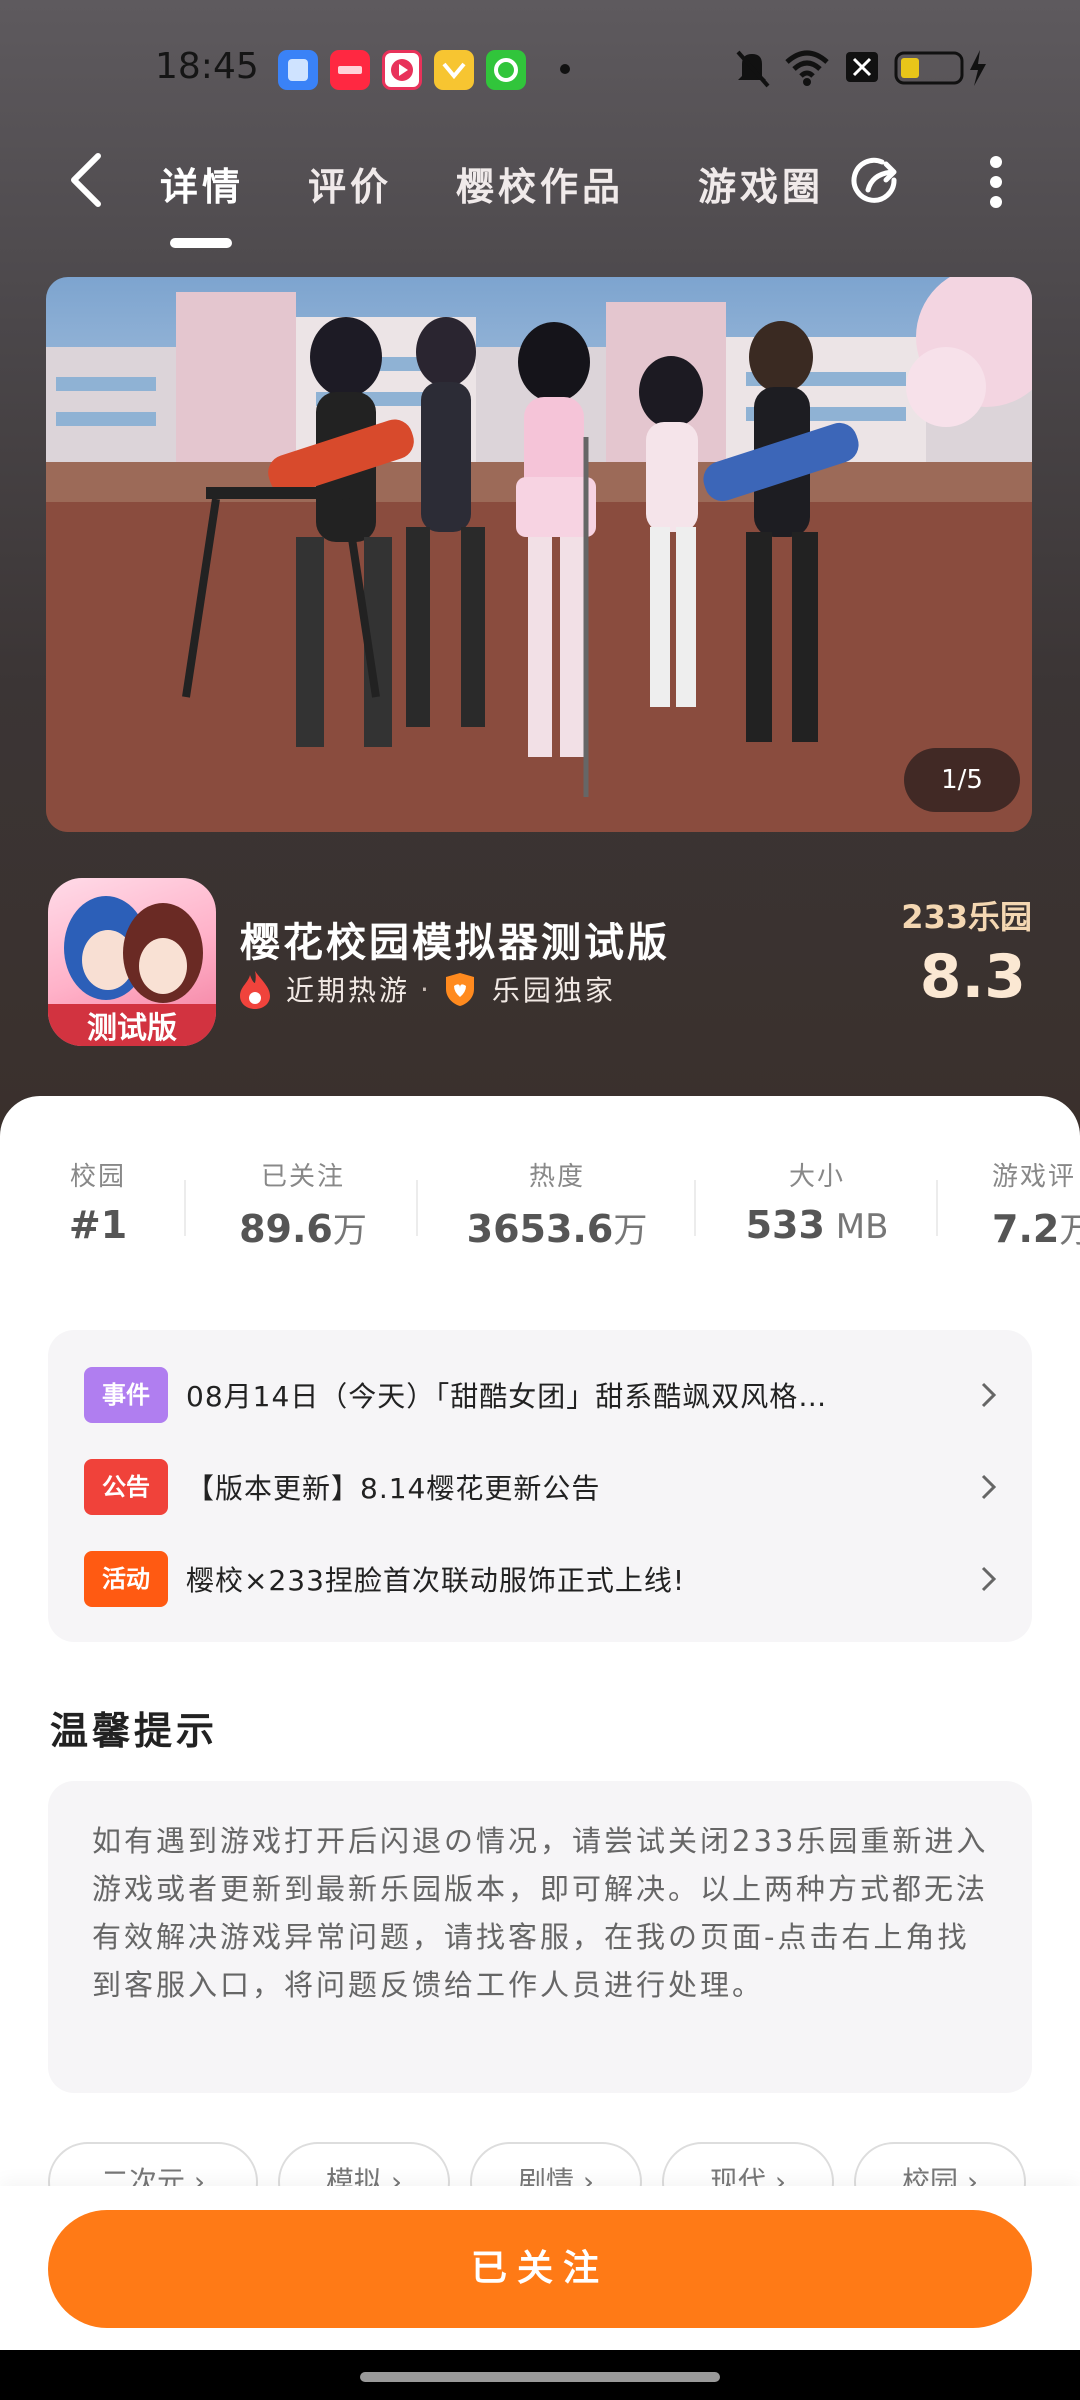 This screenshot has height=2400, width=1080. I want to click on heart-shield-icon, so click(459, 989).